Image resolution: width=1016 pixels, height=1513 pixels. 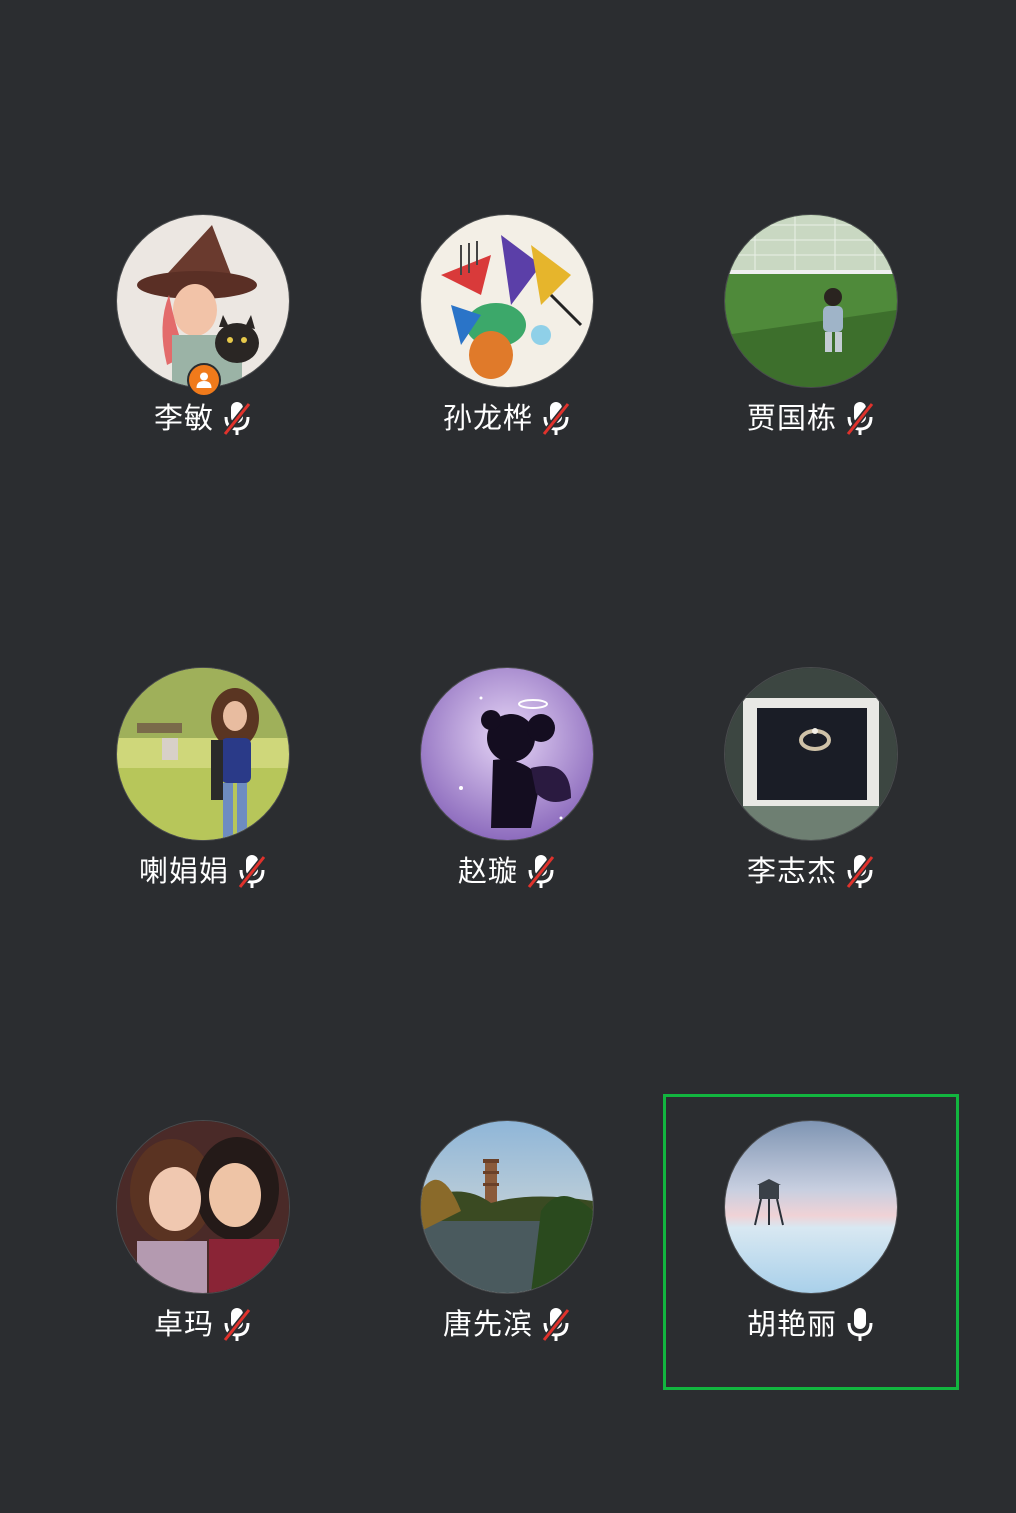 I want to click on ring-box-avatar-icon, so click(x=811, y=754).